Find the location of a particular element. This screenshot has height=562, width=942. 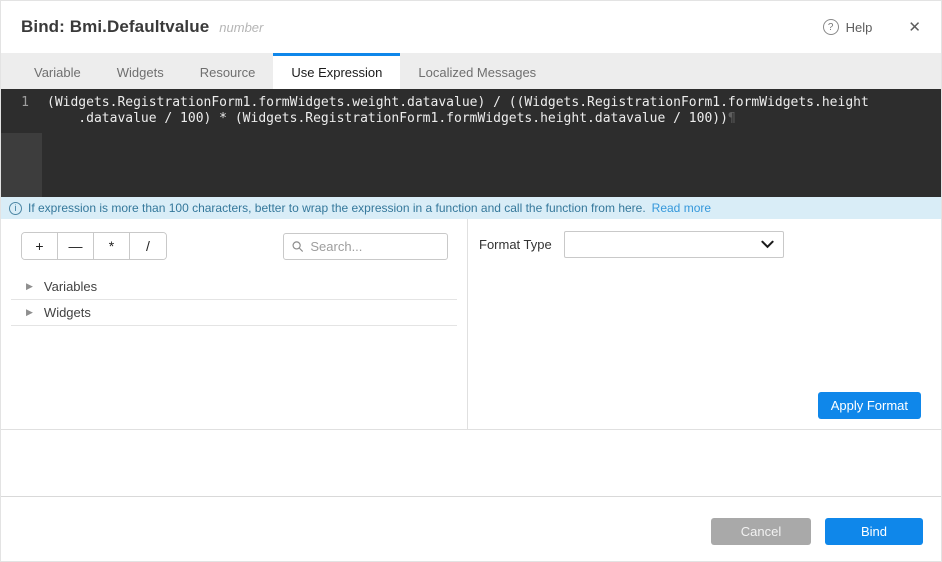

apply-format-button: Apply Format is located at coordinates (869, 405).